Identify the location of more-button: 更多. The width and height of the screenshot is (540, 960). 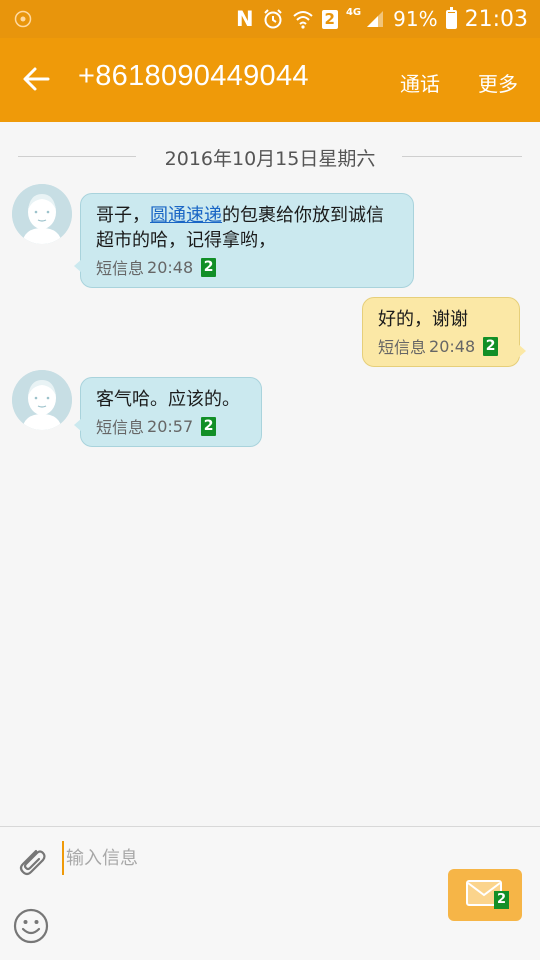
(498, 82).